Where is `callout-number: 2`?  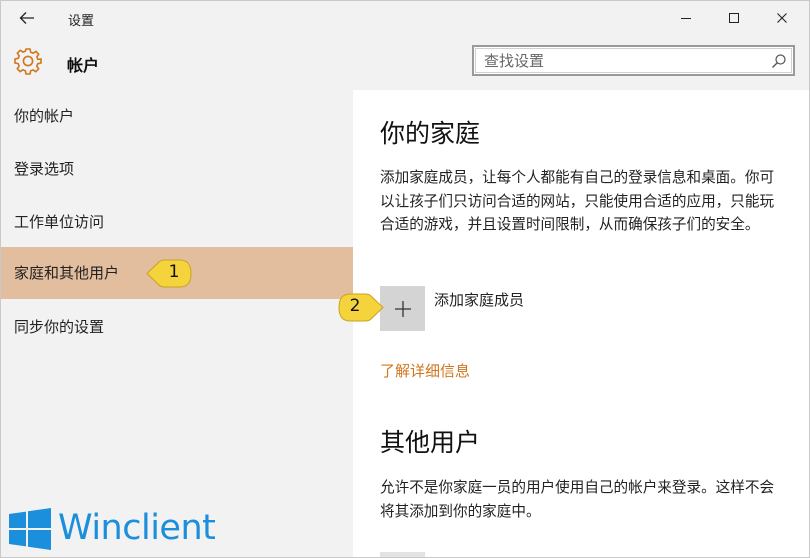
callout-number: 2 is located at coordinates (355, 306).